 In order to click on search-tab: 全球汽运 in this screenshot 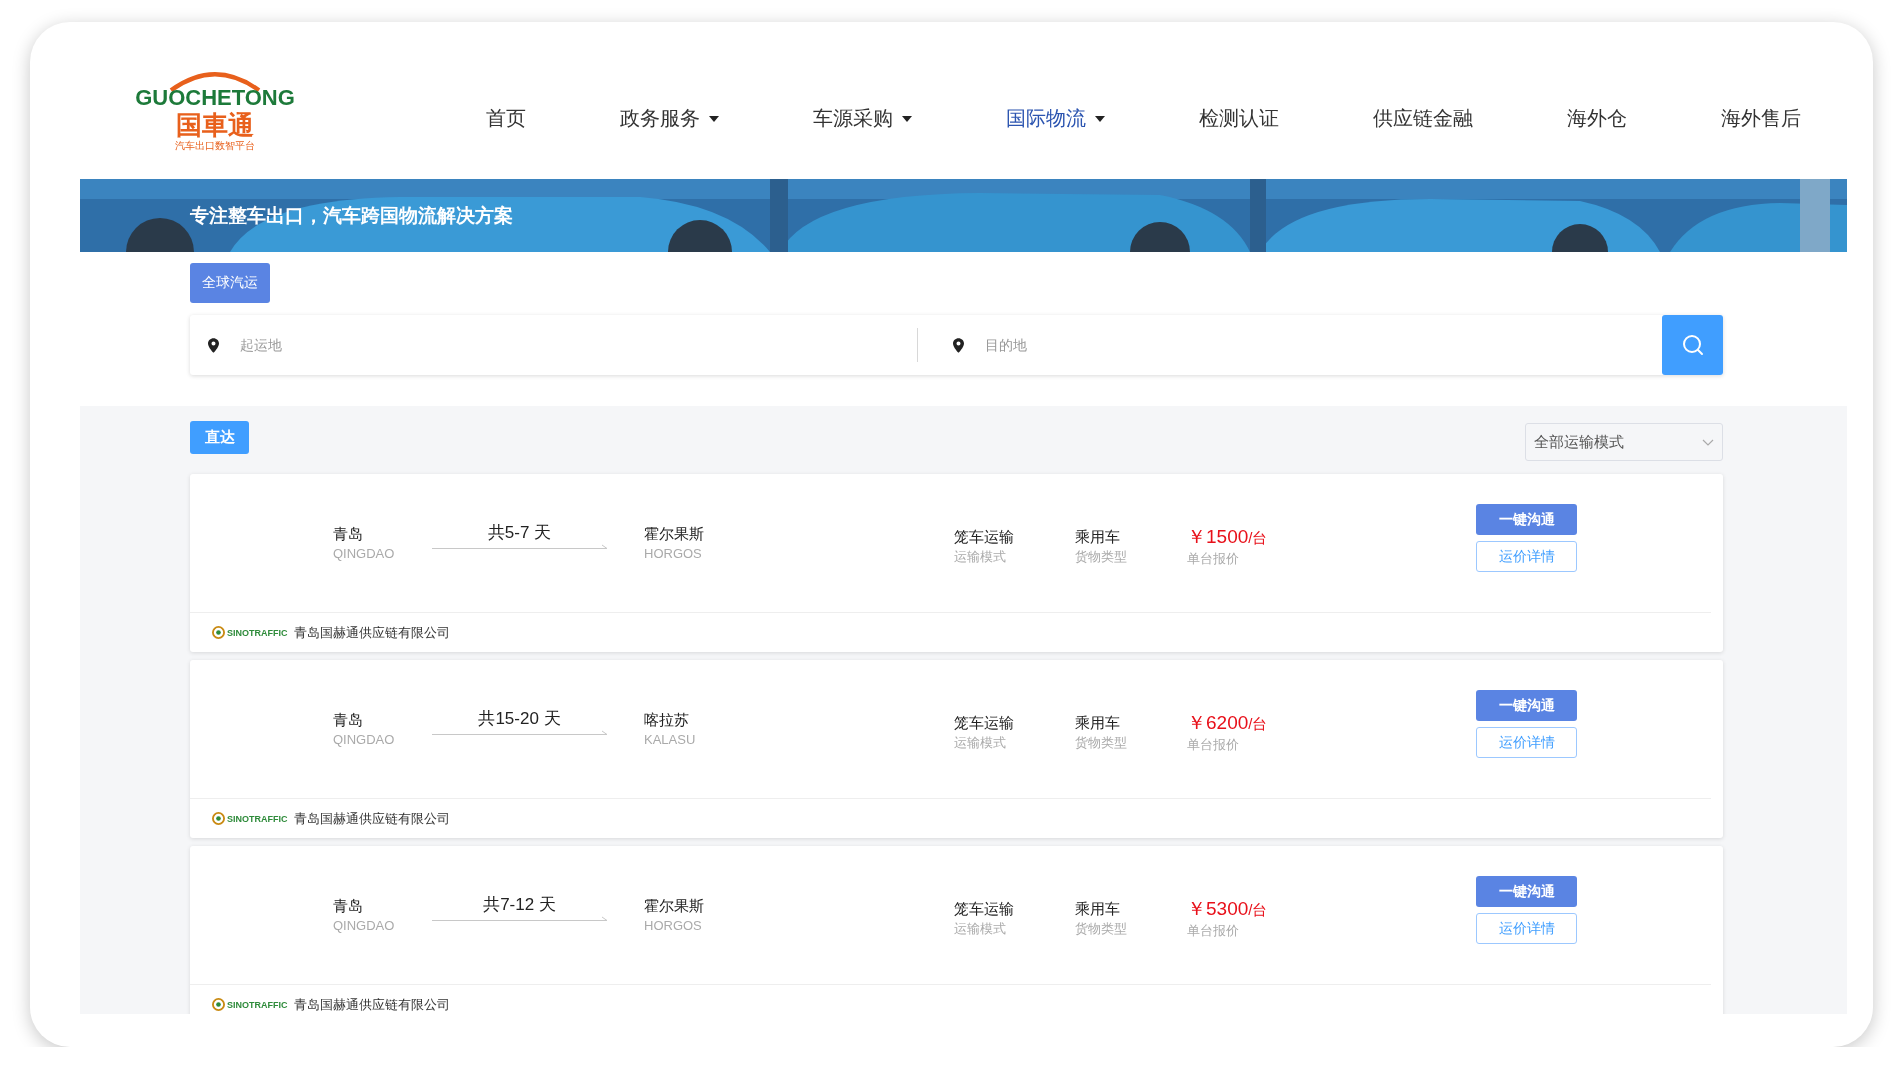, I will do `click(230, 283)`.